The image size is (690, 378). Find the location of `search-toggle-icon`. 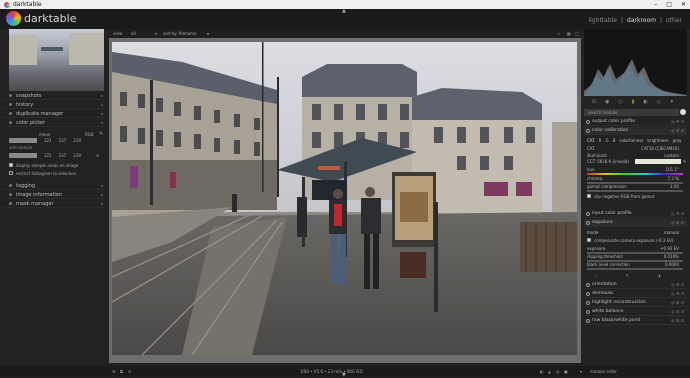

search-toggle-icon is located at coordinates (683, 112).